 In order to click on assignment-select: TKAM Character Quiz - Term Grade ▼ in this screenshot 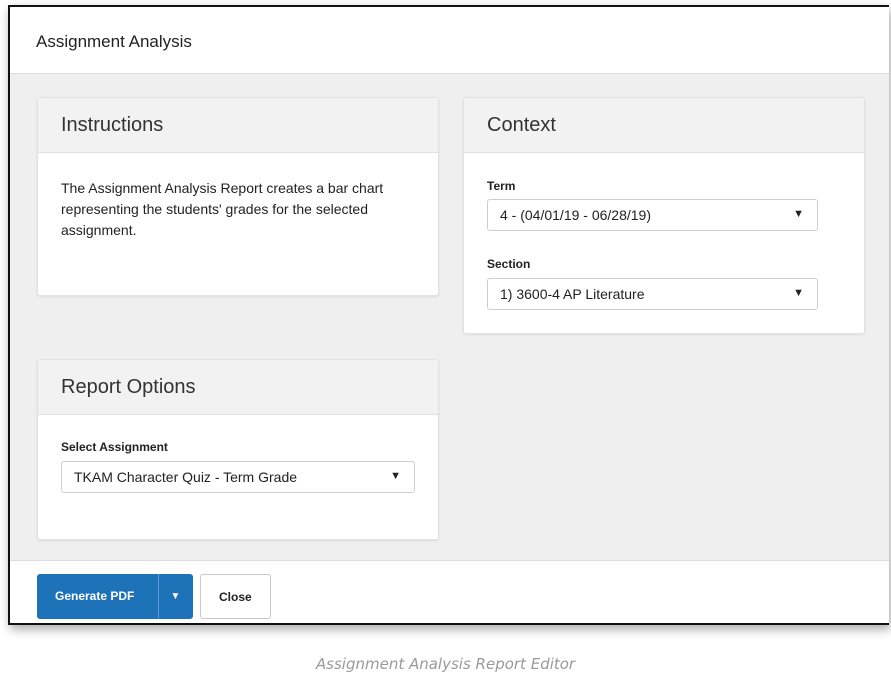, I will do `click(238, 477)`.